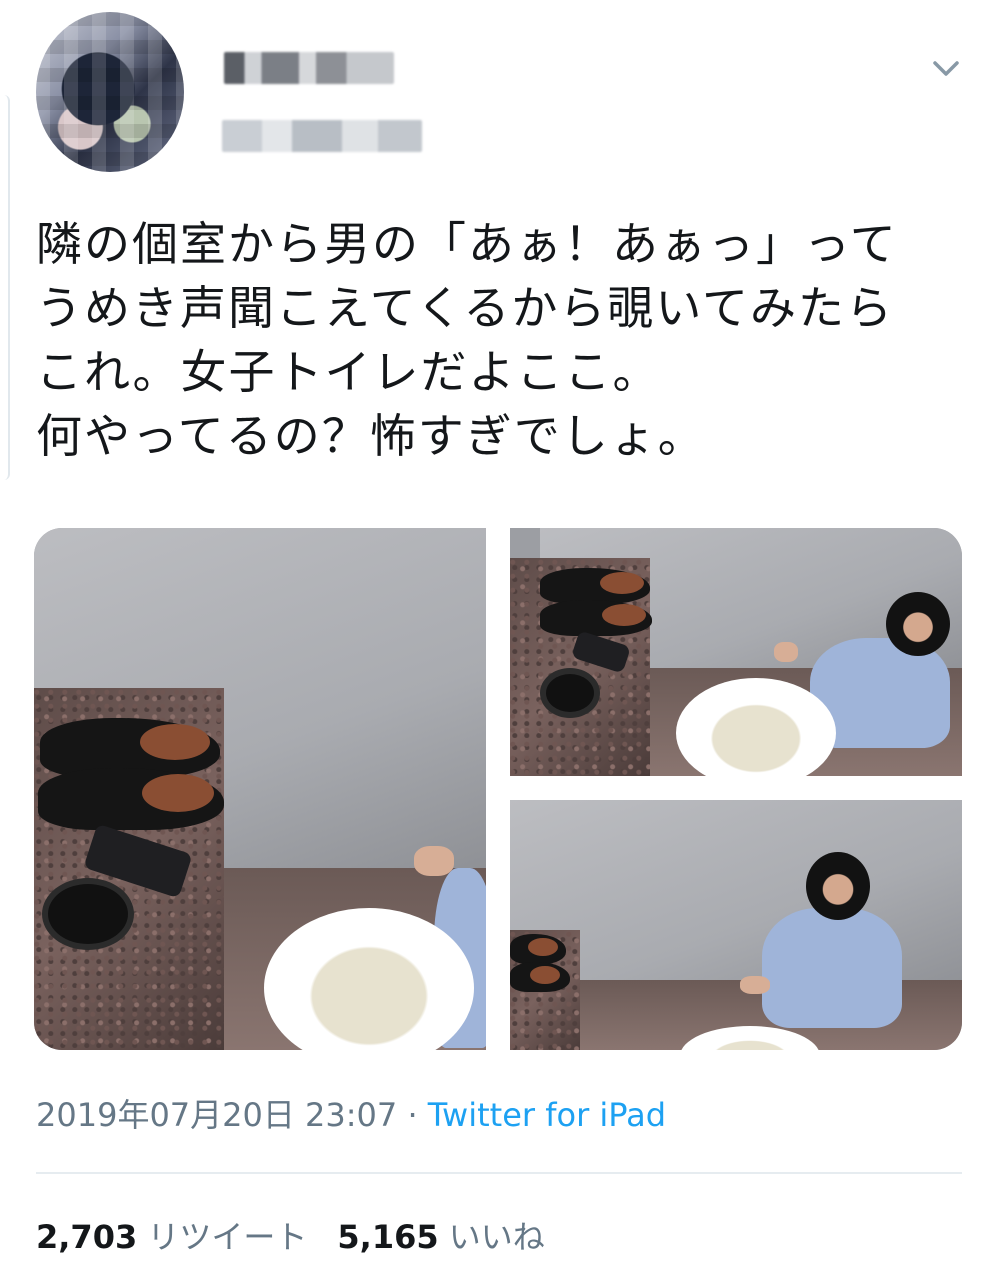 Image resolution: width=992 pixels, height=1280 pixels. What do you see at coordinates (5, 287) in the screenshot?
I see `thread-line` at bounding box center [5, 287].